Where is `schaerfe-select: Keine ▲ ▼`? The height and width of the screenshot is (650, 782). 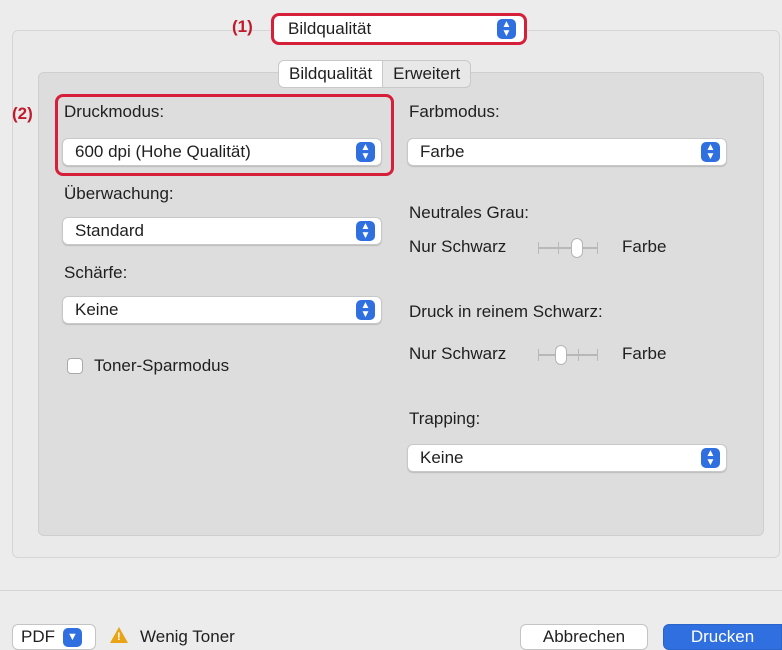 schaerfe-select: Keine ▲ ▼ is located at coordinates (222, 310).